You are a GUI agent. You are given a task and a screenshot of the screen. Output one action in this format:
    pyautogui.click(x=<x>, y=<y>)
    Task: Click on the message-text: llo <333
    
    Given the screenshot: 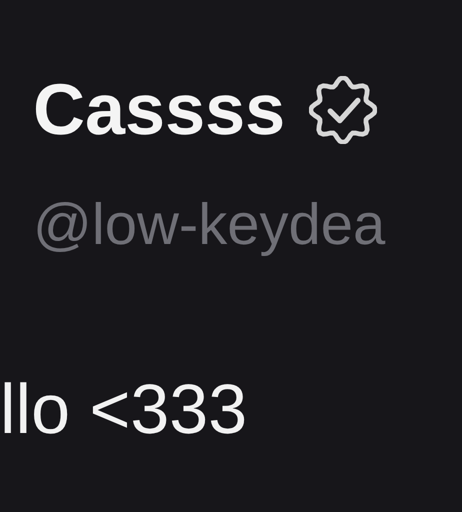 What is the action you would take?
    pyautogui.click(x=124, y=409)
    